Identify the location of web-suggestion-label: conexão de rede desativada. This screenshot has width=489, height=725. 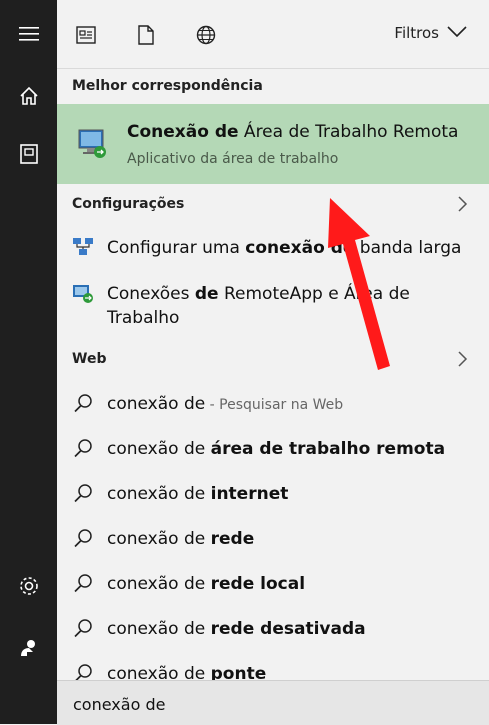
(236, 629).